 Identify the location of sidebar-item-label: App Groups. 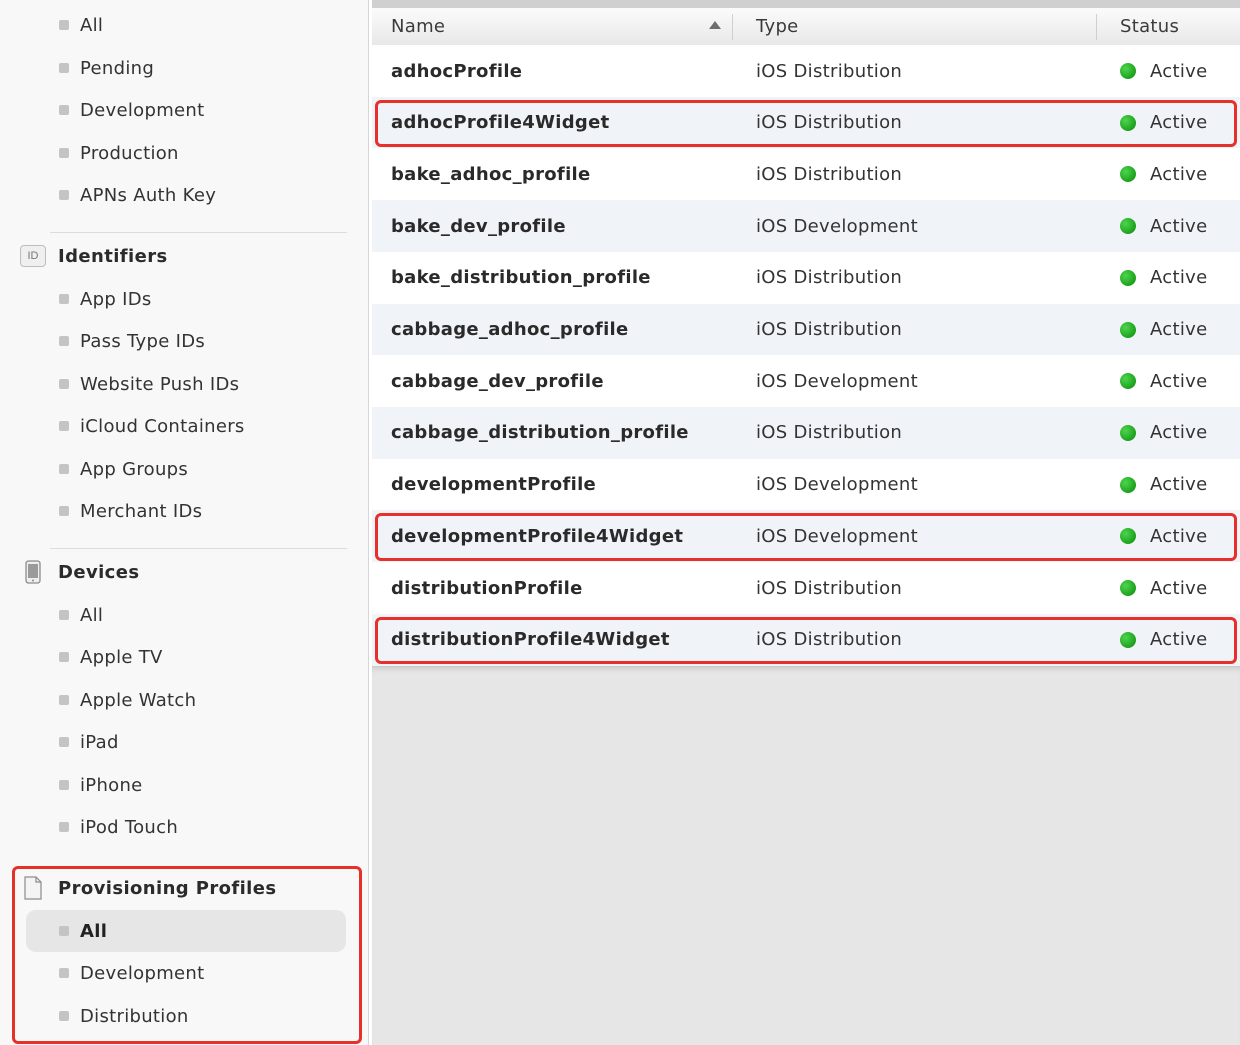
(134, 469).